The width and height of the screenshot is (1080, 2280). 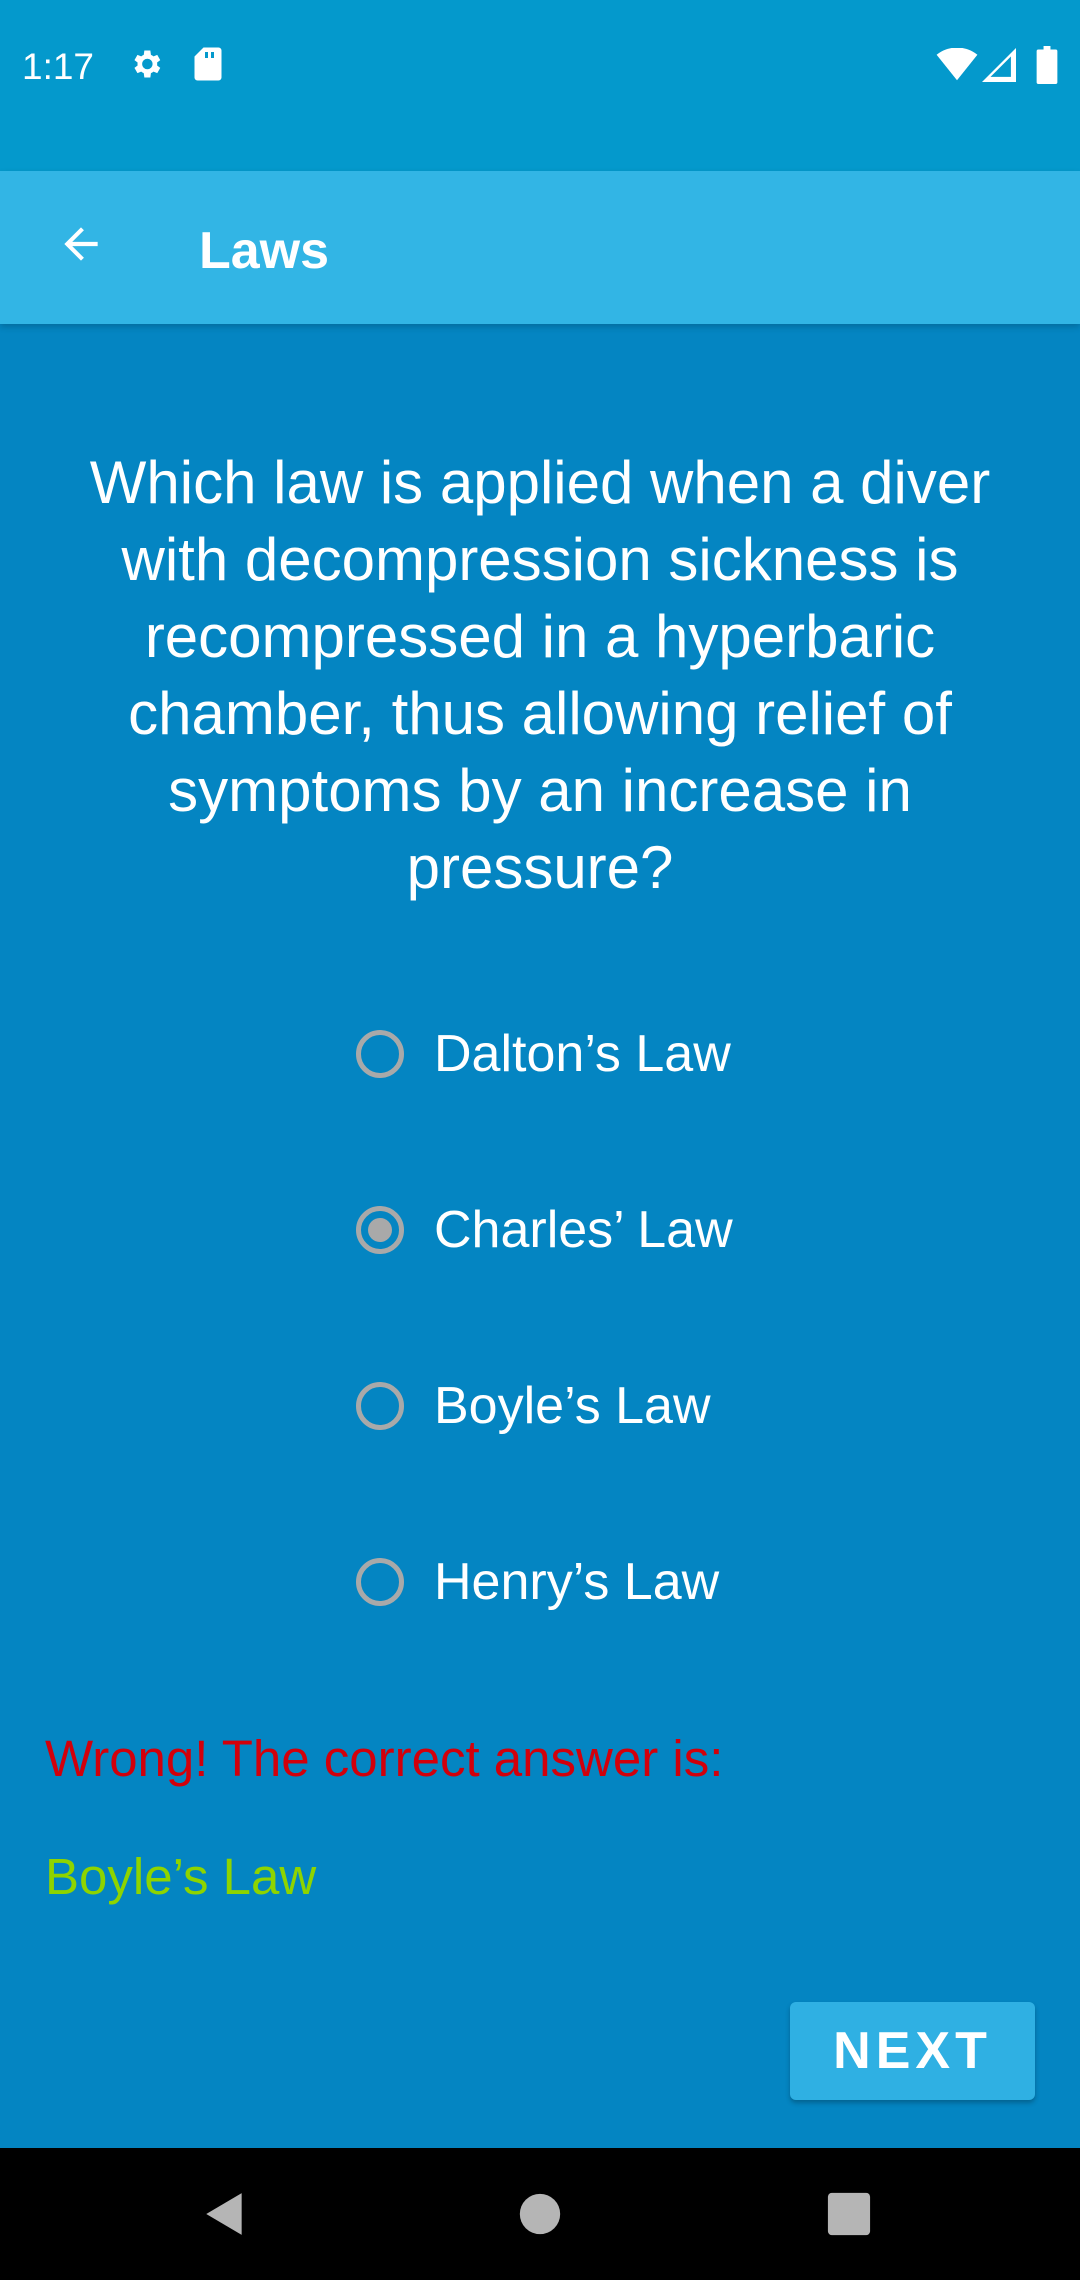 What do you see at coordinates (577, 1582) in the screenshot?
I see `option-label: Henry’s Law` at bounding box center [577, 1582].